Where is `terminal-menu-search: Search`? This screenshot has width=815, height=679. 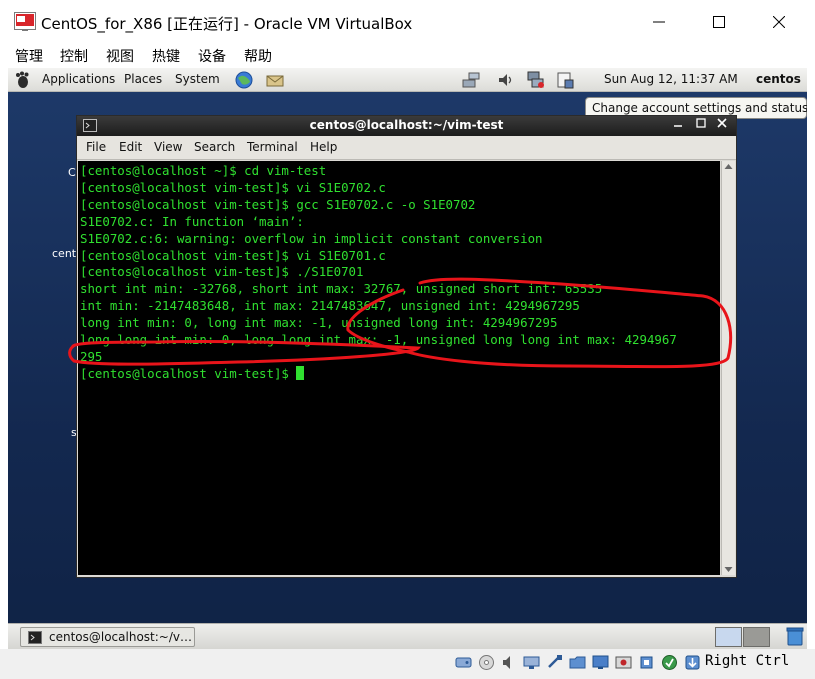 terminal-menu-search: Search is located at coordinates (214, 147).